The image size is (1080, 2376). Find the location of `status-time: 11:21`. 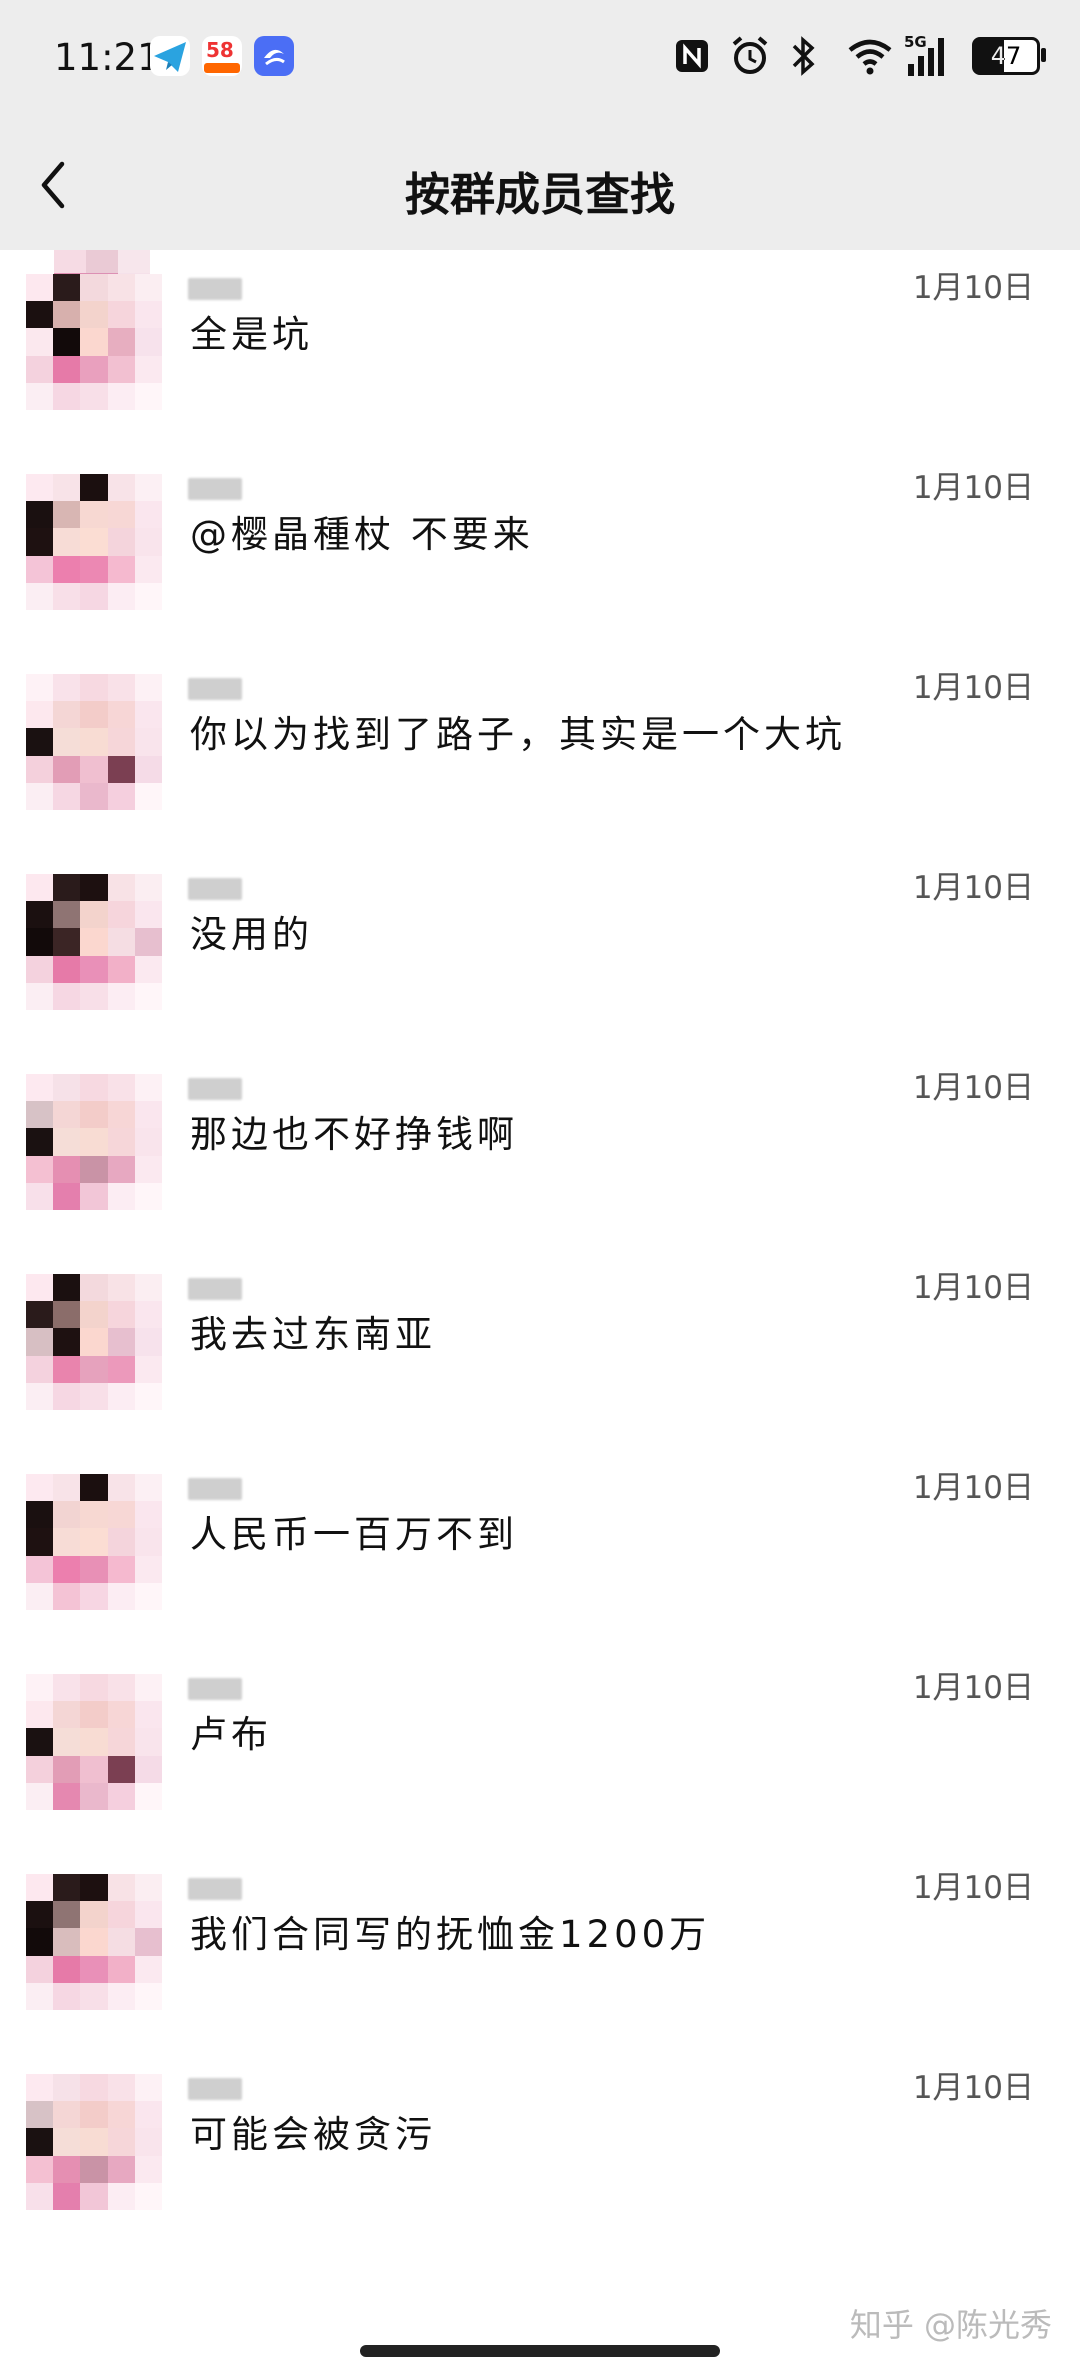

status-time: 11:21 is located at coordinates (107, 57).